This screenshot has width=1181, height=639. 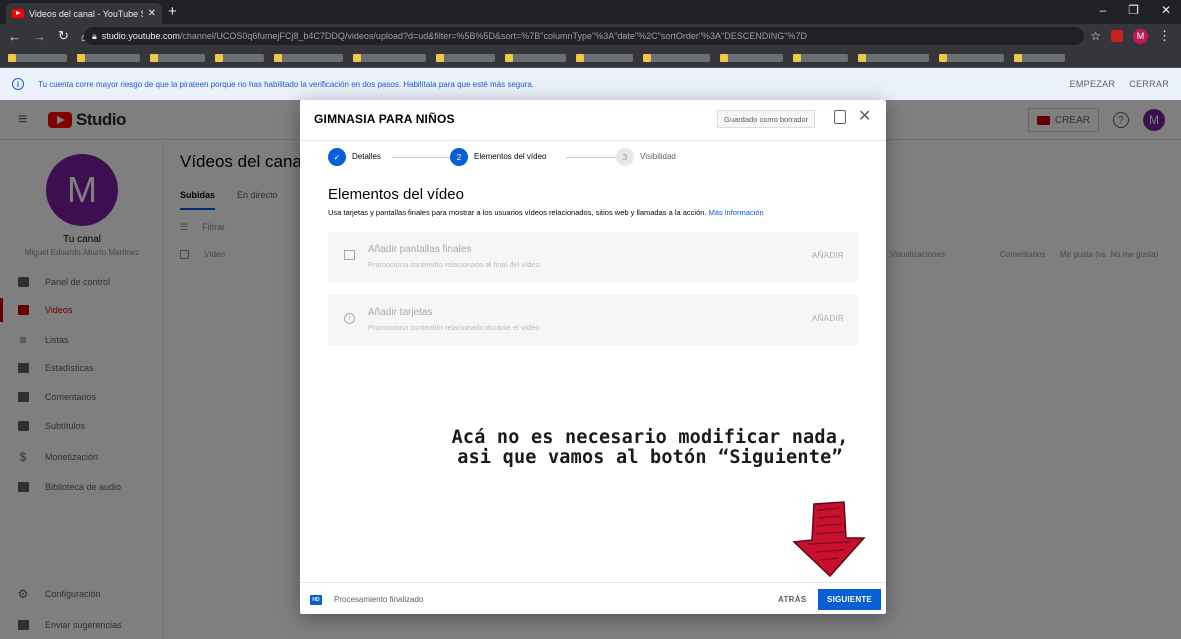 I want to click on step-elements-label: Elementos del vídeo, so click(x=510, y=156).